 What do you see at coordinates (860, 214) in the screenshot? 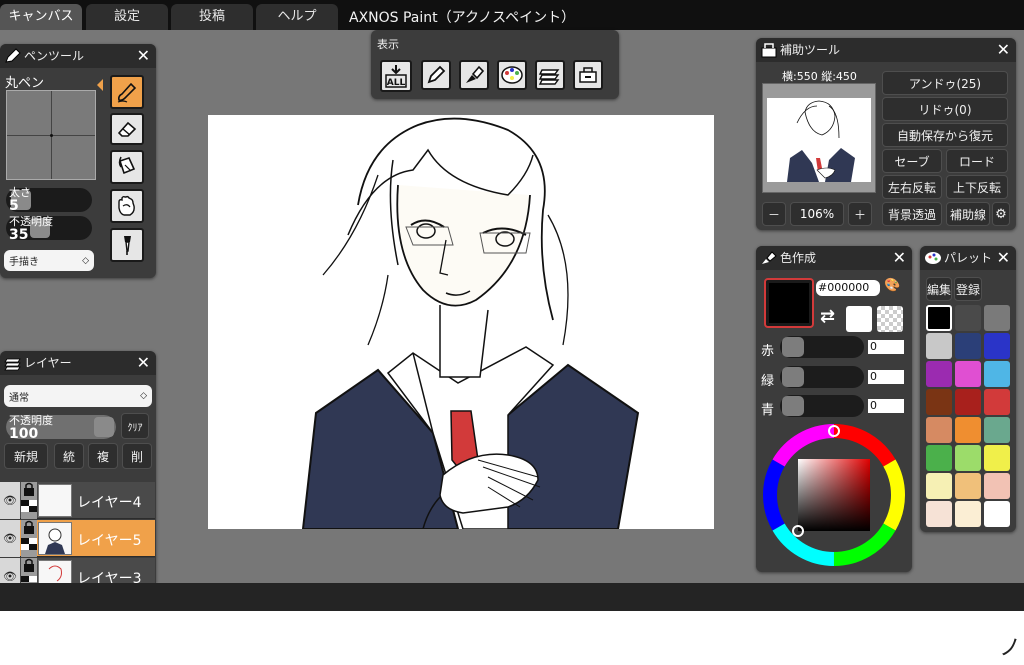
I see `zoom-in-button: ＋` at bounding box center [860, 214].